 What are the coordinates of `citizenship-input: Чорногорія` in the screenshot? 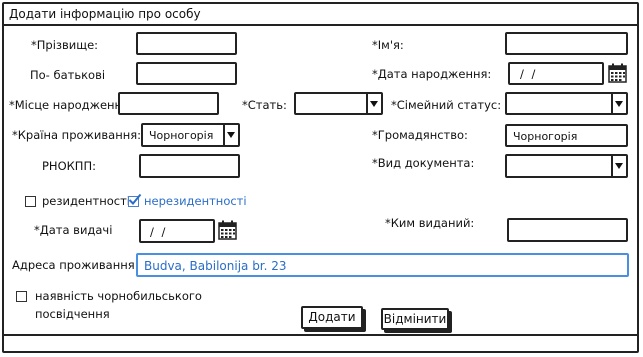 It's located at (566, 135).